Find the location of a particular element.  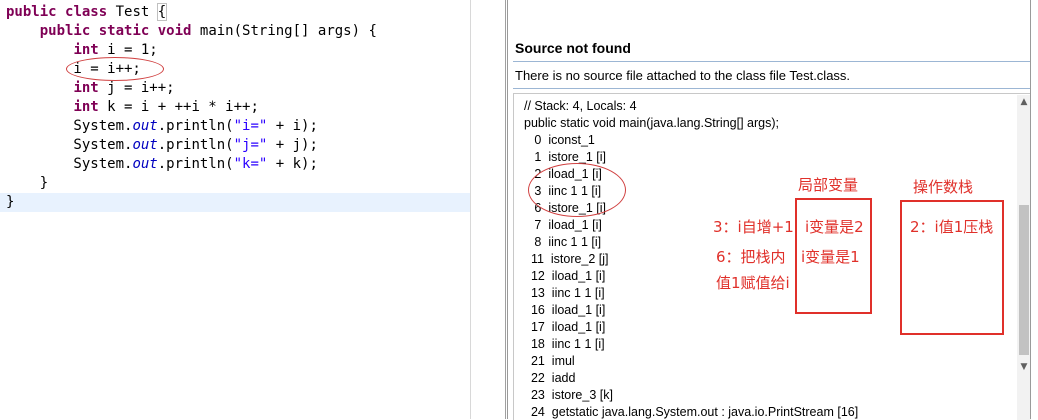

bytecode-line: 21 imul is located at coordinates (549, 361).